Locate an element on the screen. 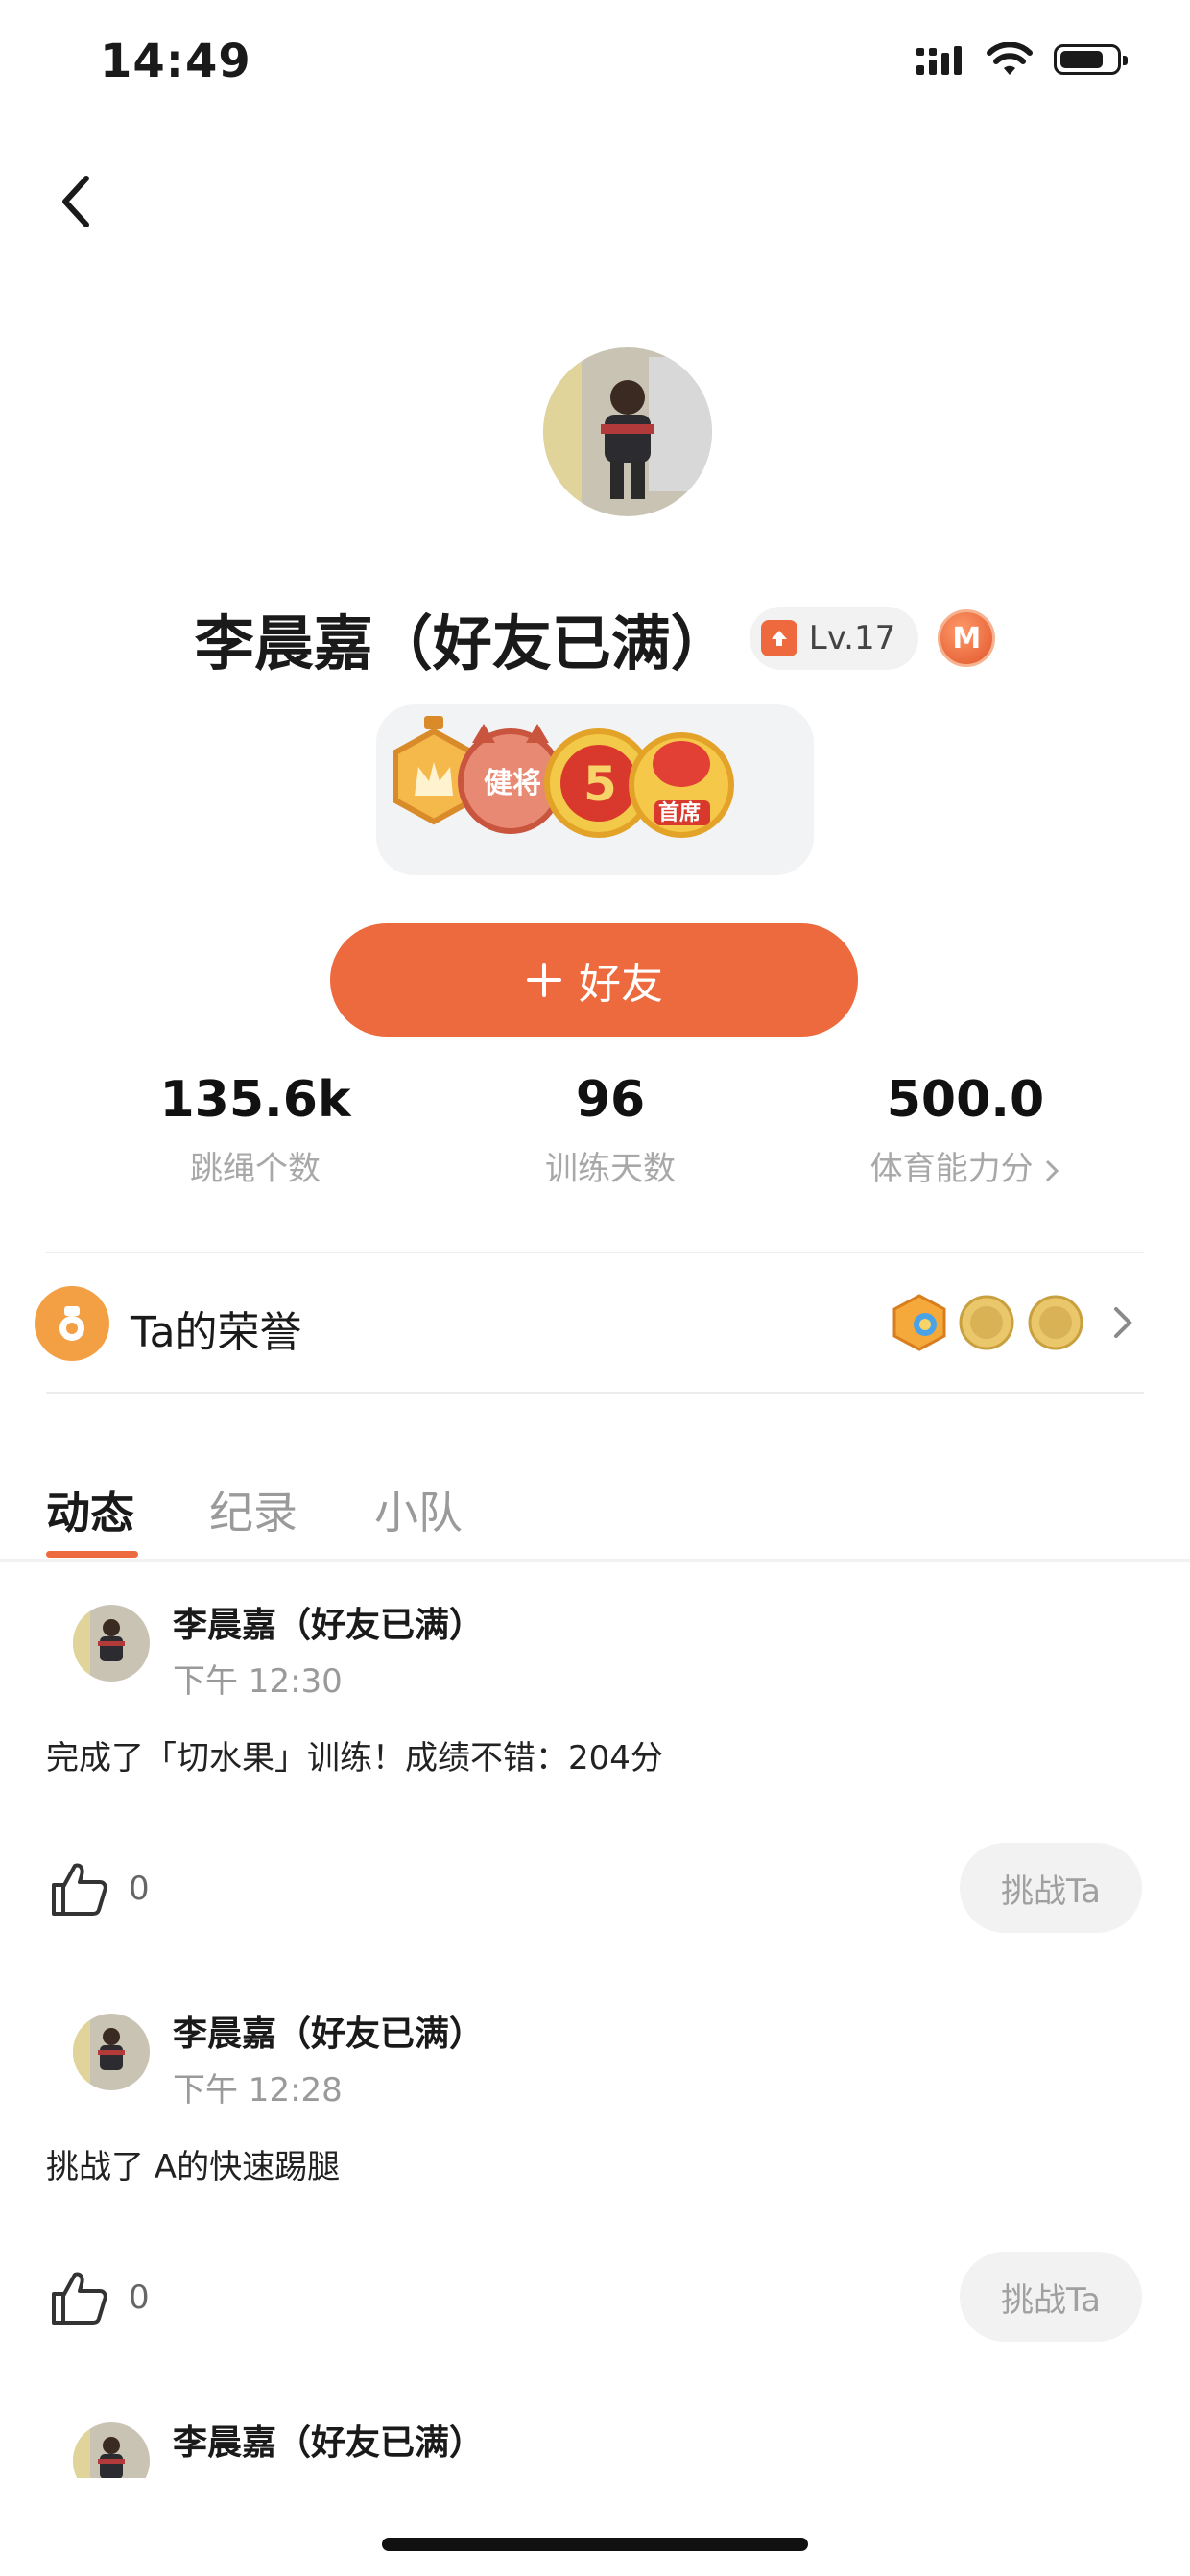  profile-header: 李晨嘉（好友已满） Lv.17 M is located at coordinates (595, 638).